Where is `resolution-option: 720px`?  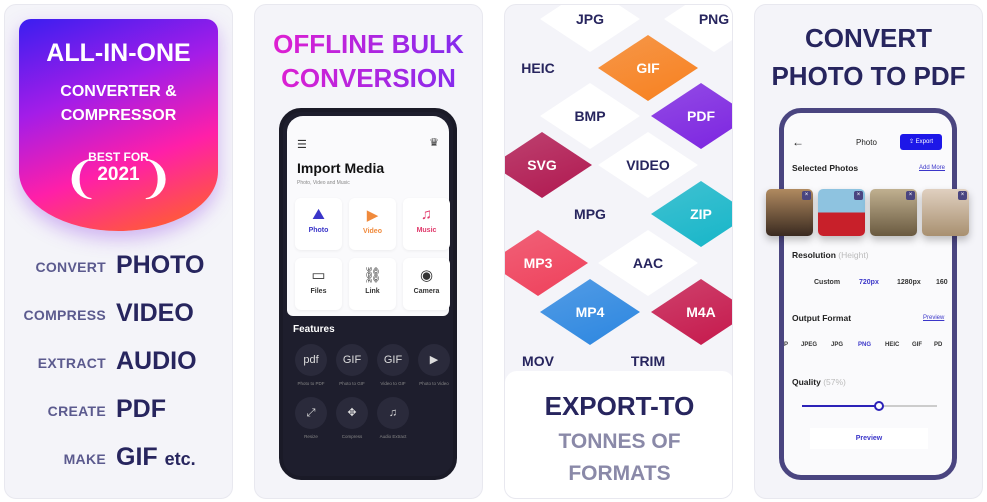
resolution-option: 720px is located at coordinates (869, 282).